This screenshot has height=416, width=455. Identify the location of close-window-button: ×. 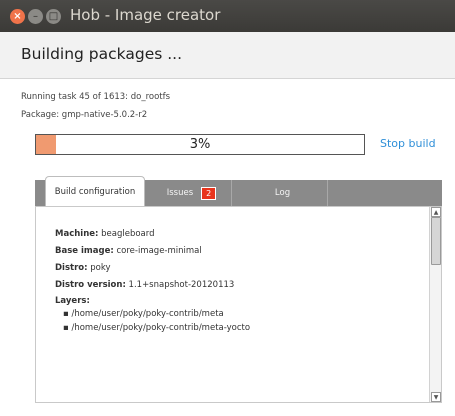
(17, 16).